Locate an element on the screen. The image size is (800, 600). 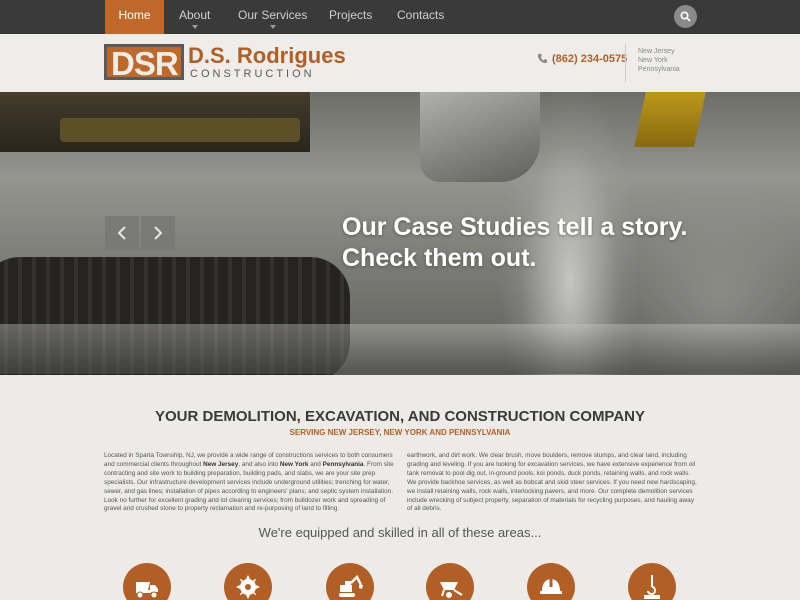
phone-number: (862) 234-0575 is located at coordinates (582, 59).